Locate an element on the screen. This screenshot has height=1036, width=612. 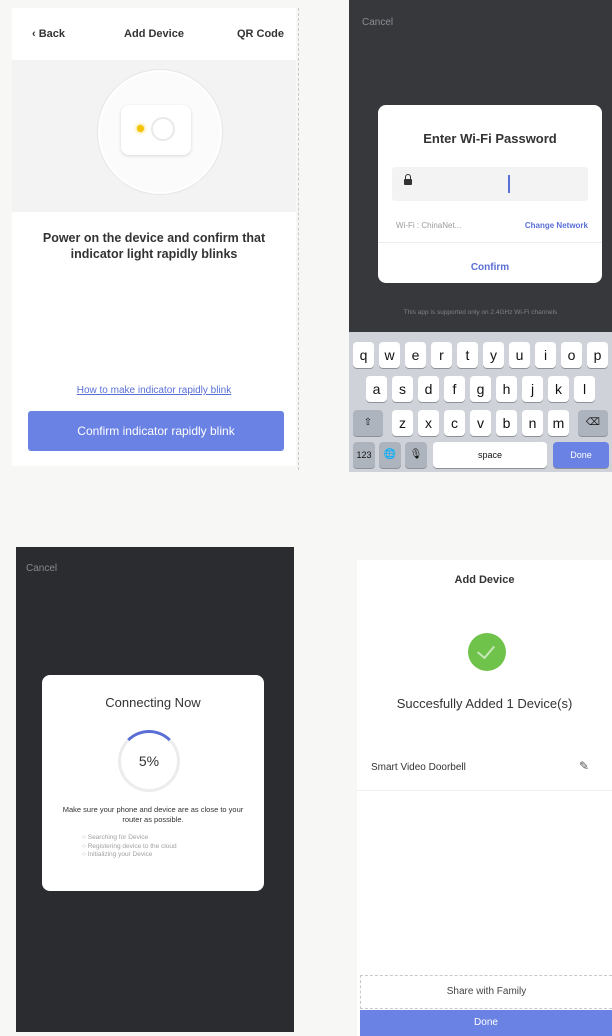
change-network-link: Change Network is located at coordinates (556, 225).